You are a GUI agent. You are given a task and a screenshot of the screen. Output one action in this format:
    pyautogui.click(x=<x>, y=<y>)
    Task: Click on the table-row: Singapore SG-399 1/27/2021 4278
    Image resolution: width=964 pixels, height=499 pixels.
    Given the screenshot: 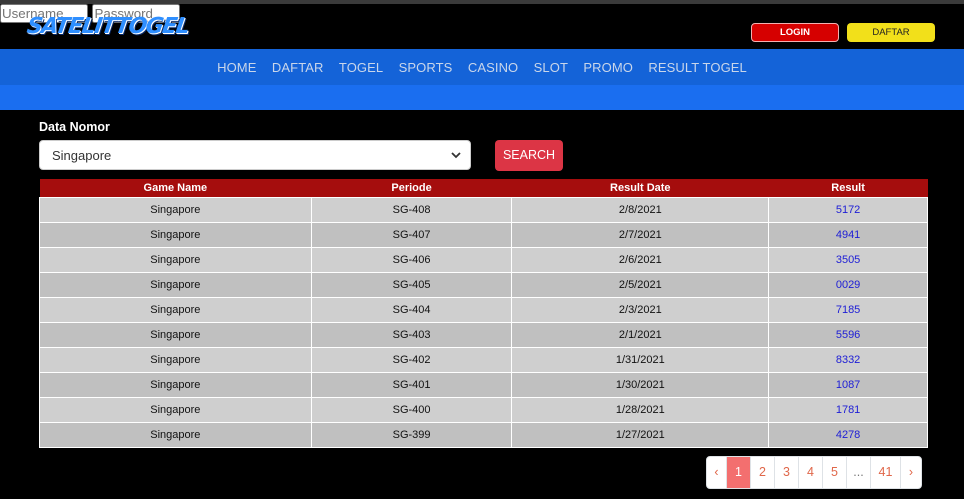 What is the action you would take?
    pyautogui.click(x=483, y=434)
    